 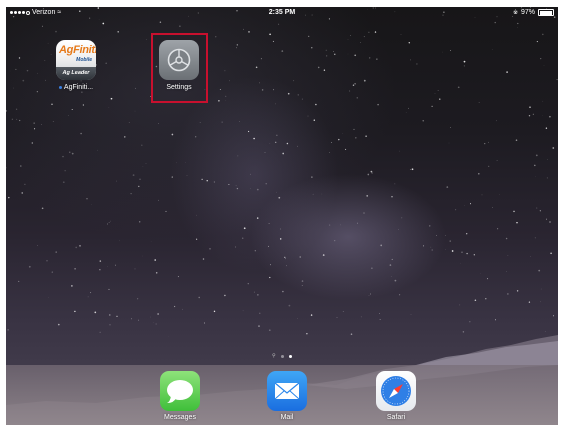 I want to click on agfiniti-logo-sub: Mobile, so click(x=84, y=60).